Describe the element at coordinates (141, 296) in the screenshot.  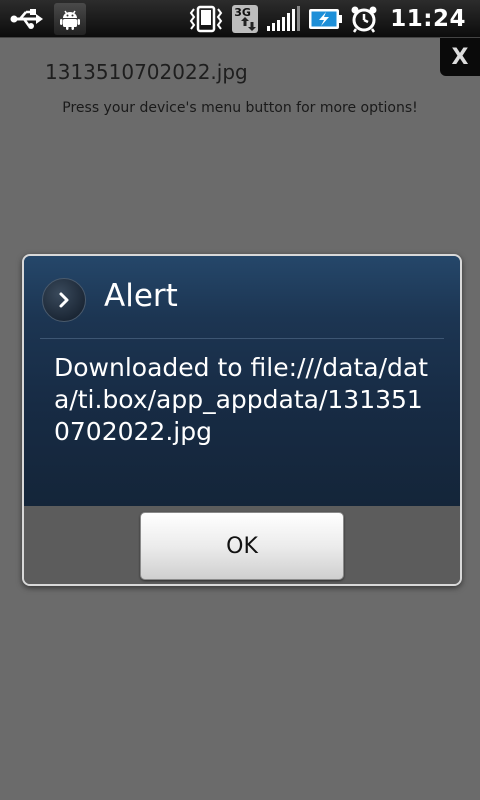
I see `dialog-title: Alert` at that location.